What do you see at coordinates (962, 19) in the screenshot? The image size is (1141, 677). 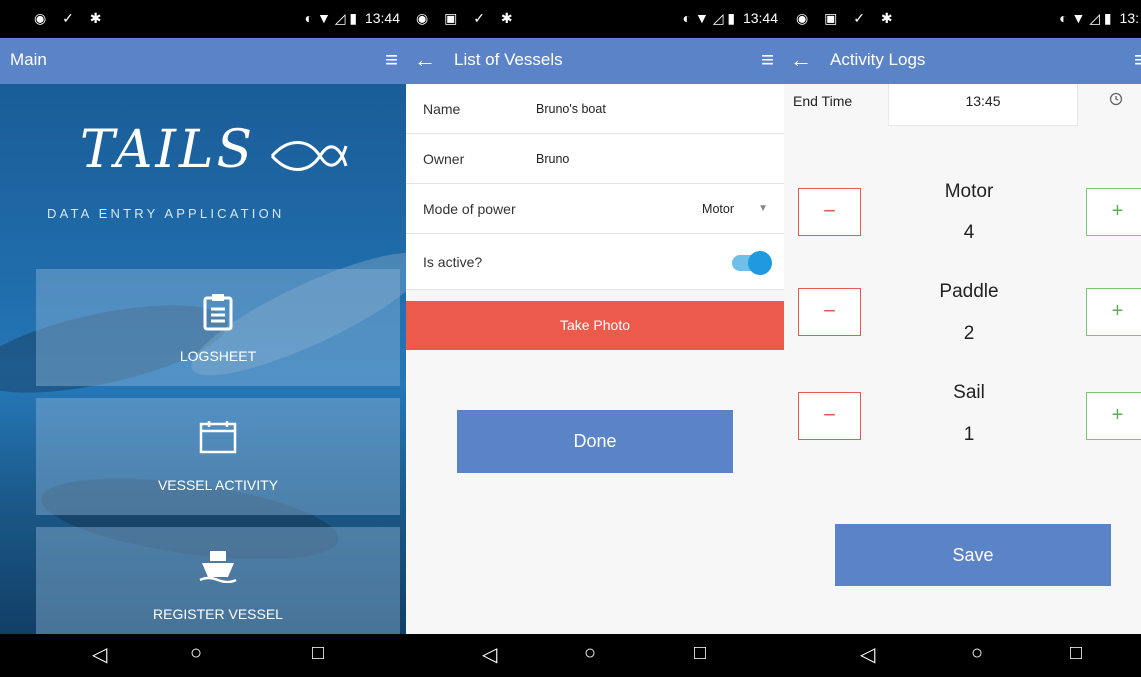 I see `status-bar: ◉ ▣ ✓ ✱ ◐ ▼ ◿ ▮ 13:` at bounding box center [962, 19].